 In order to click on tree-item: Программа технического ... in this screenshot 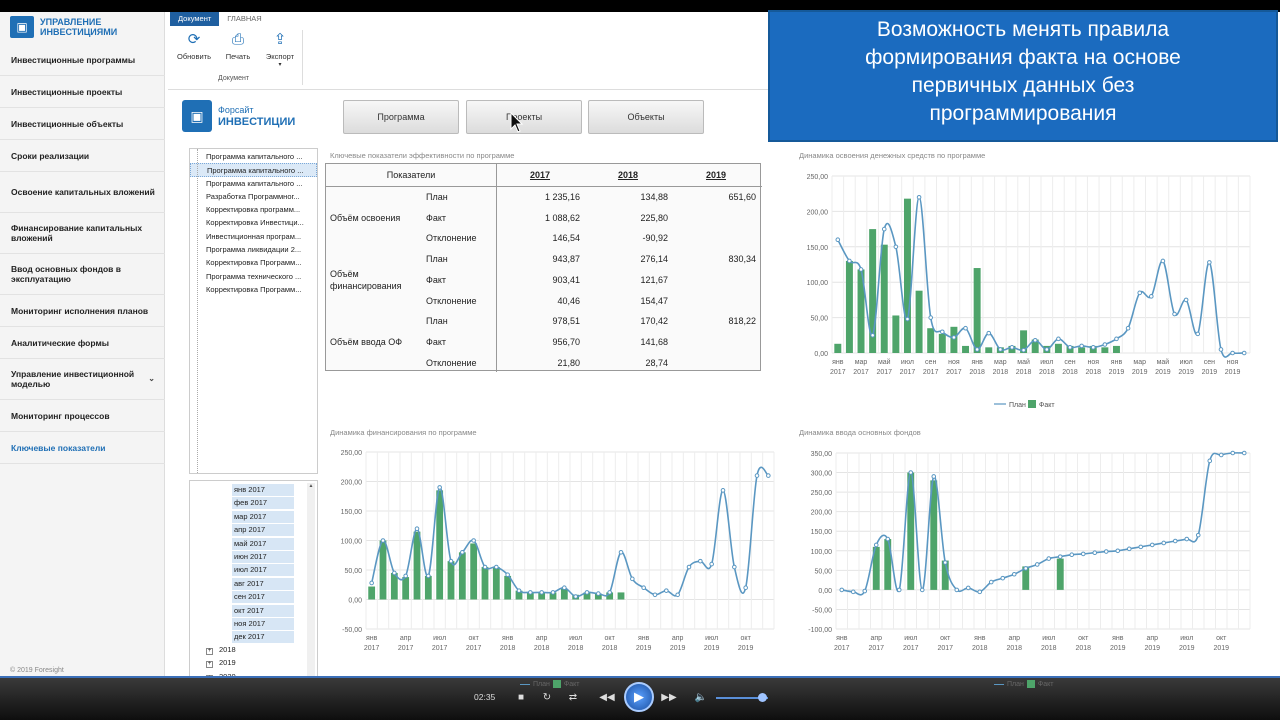, I will do `click(253, 276)`.